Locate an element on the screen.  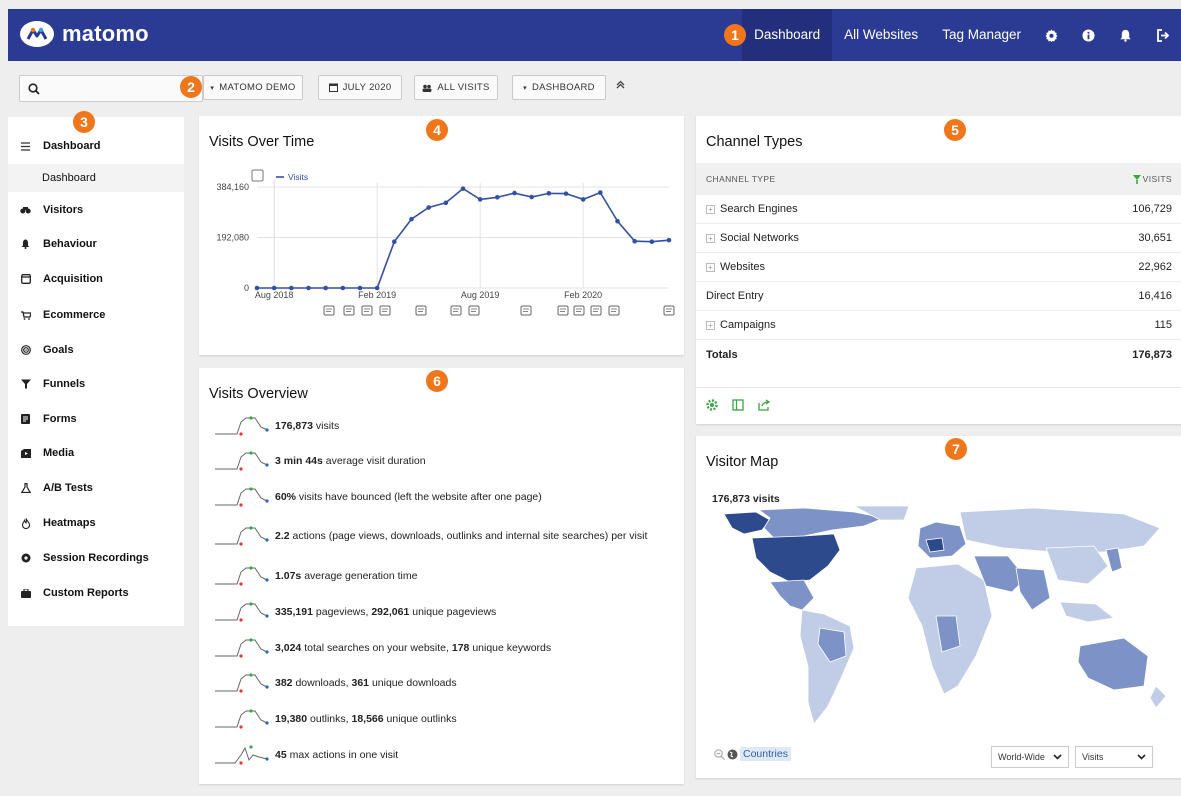
menu-session-recordings: Session Recordings is located at coordinates (96, 558).